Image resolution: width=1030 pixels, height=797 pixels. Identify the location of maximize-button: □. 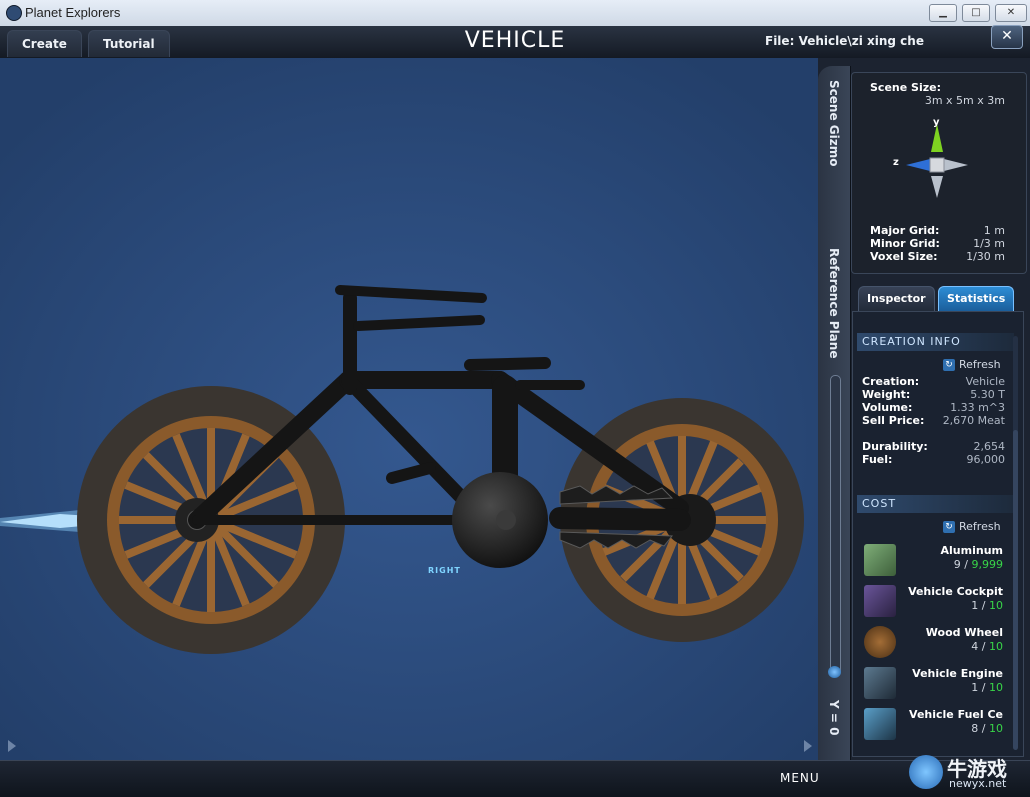
(976, 13).